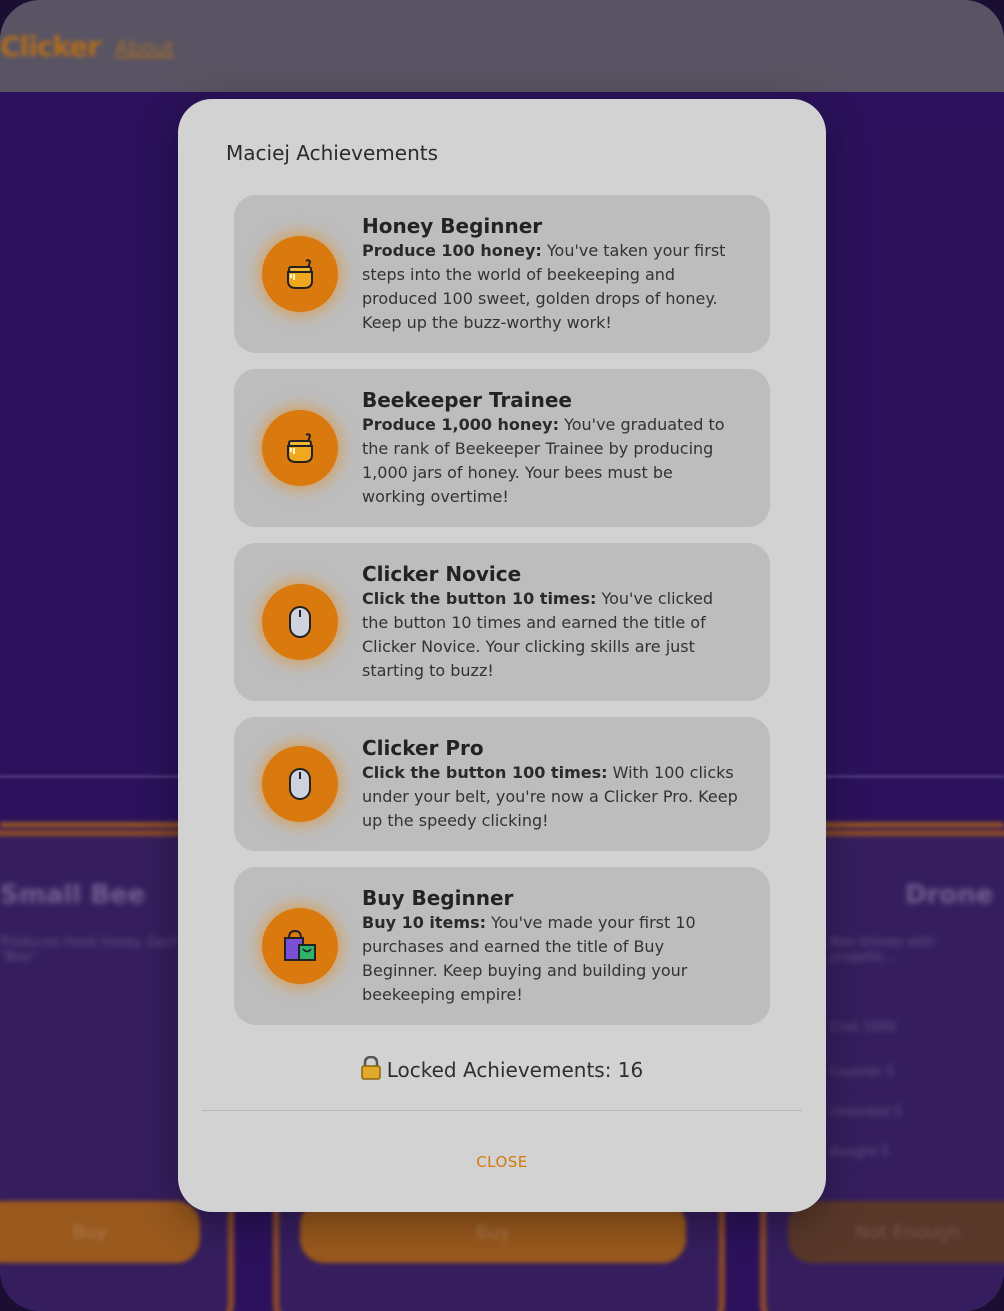  What do you see at coordinates (424, 922) in the screenshot?
I see `achievement-requirement: Buy 10 items:` at bounding box center [424, 922].